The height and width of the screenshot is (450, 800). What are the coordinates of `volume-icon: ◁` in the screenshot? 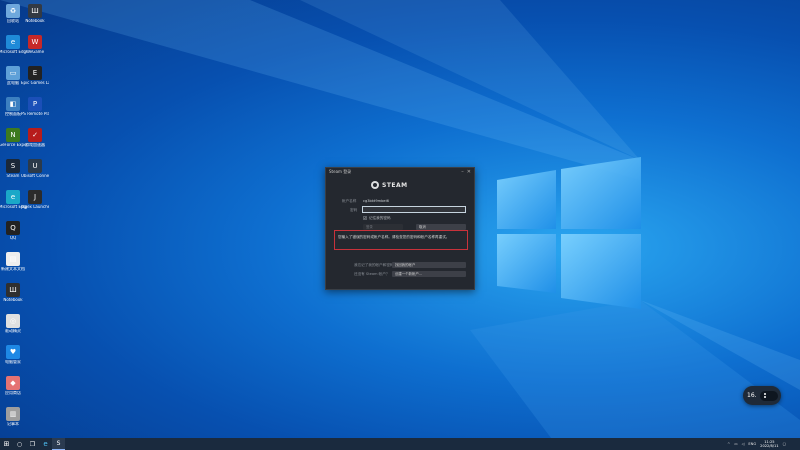 It's located at (743, 444).